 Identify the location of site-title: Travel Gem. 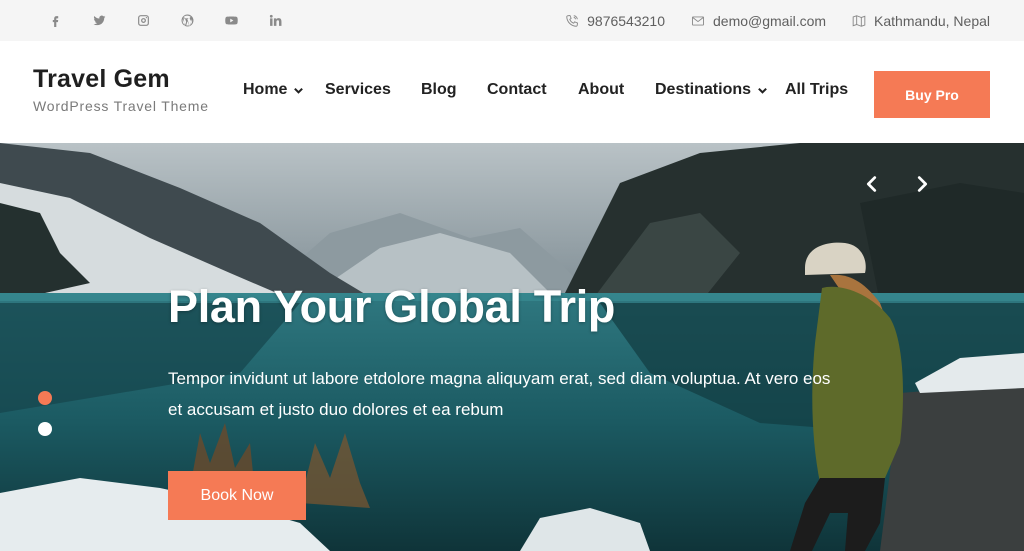
(121, 79).